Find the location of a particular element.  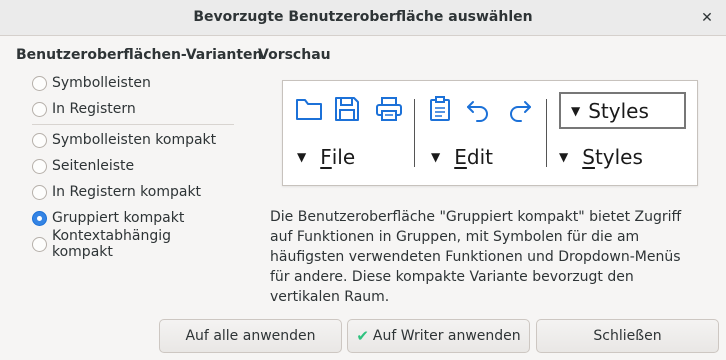

radio-label: Symbolleisten is located at coordinates (101, 83).